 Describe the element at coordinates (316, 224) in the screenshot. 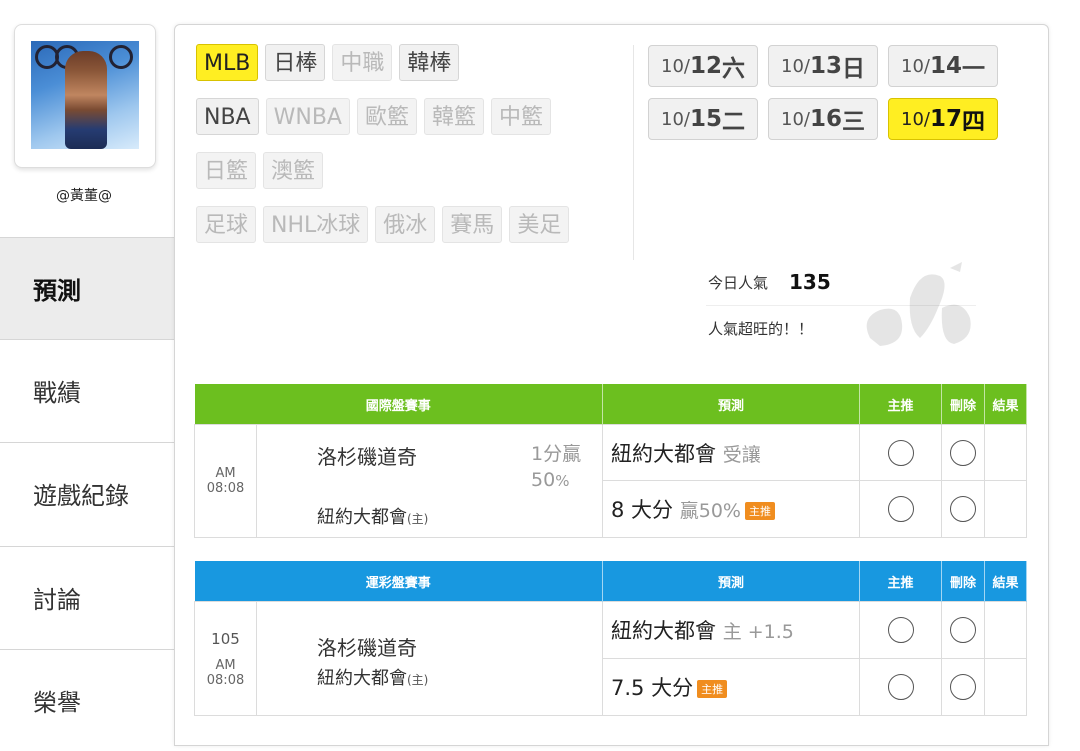

I see `sport-chip: NHL冰球` at that location.